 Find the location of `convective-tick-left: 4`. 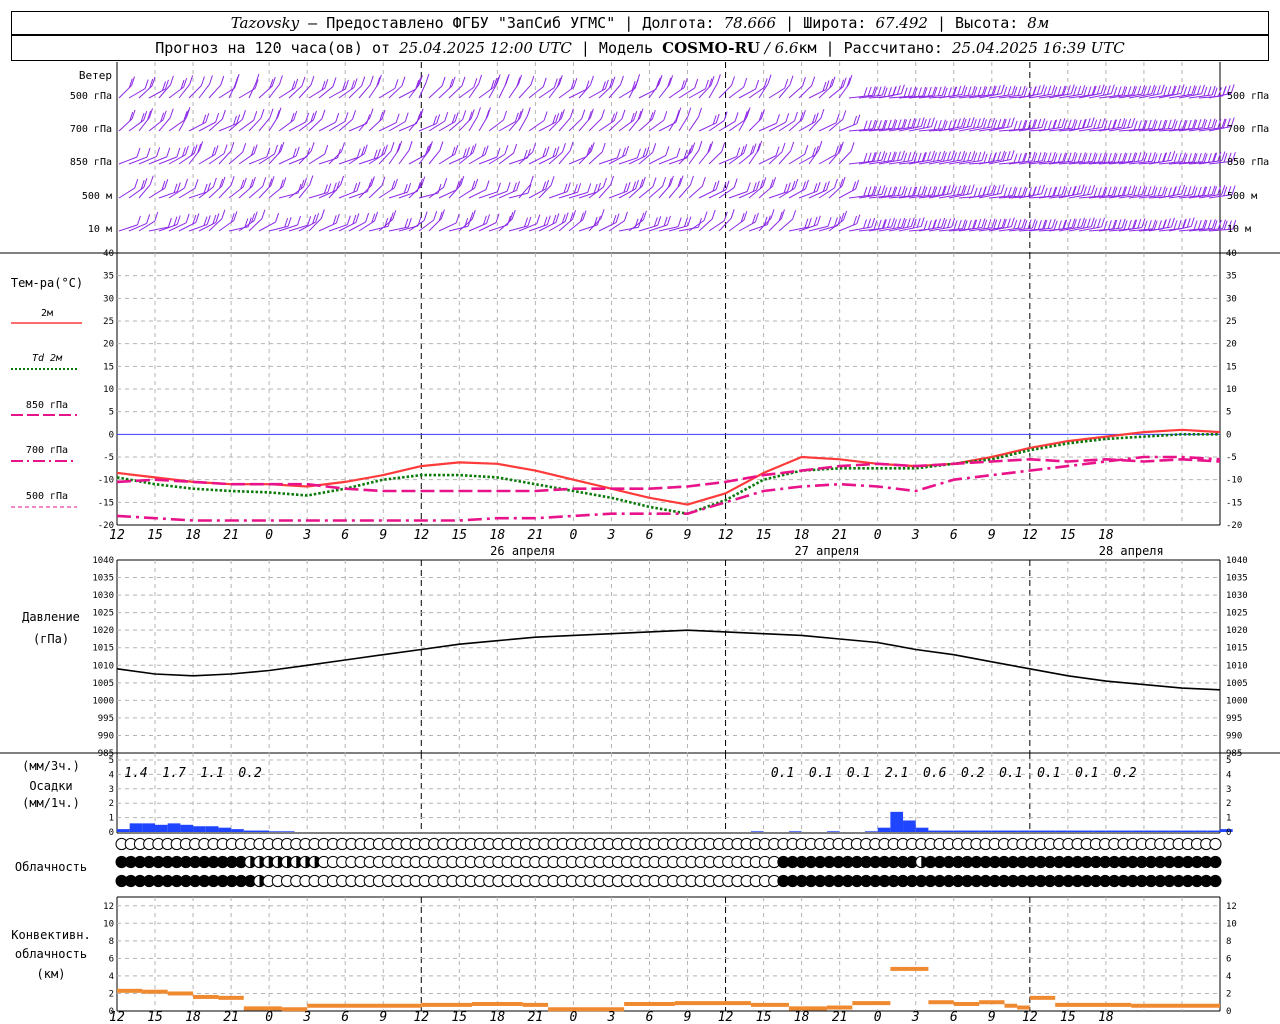

convective-tick-left: 4 is located at coordinates (111, 977).